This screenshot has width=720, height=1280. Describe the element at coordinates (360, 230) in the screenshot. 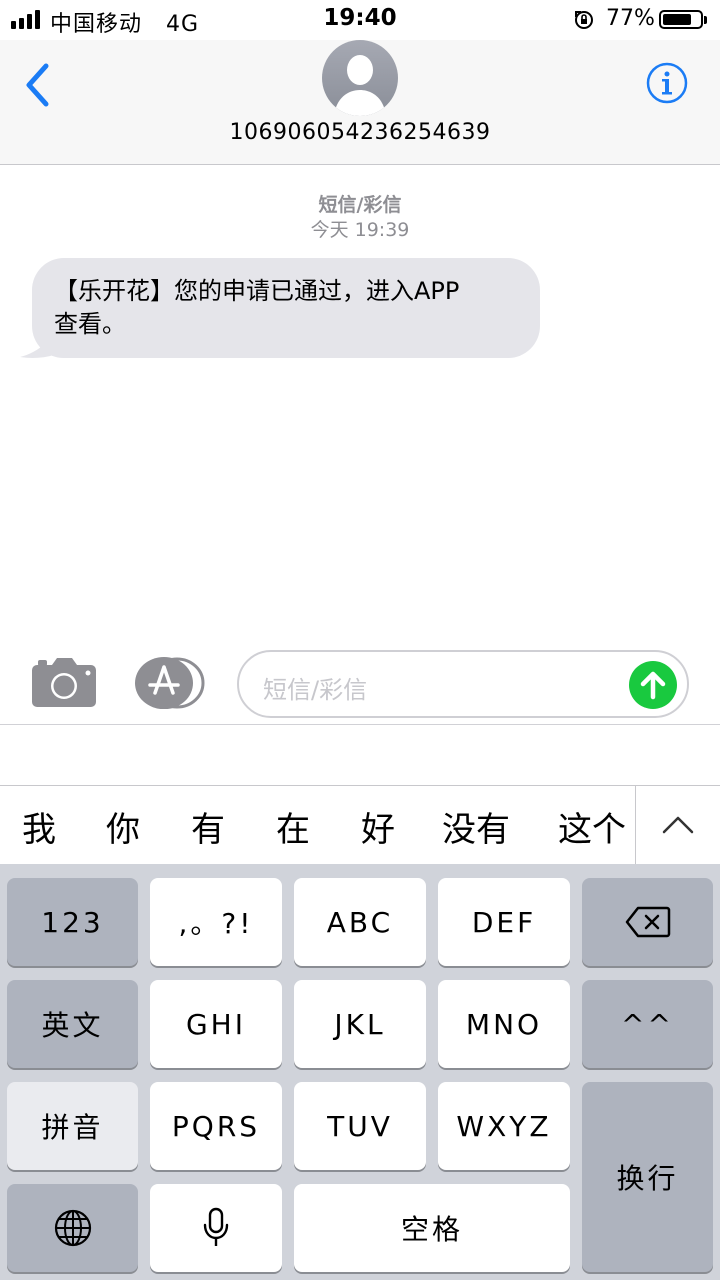

I see `message-timestamp: 今天 19:39` at that location.